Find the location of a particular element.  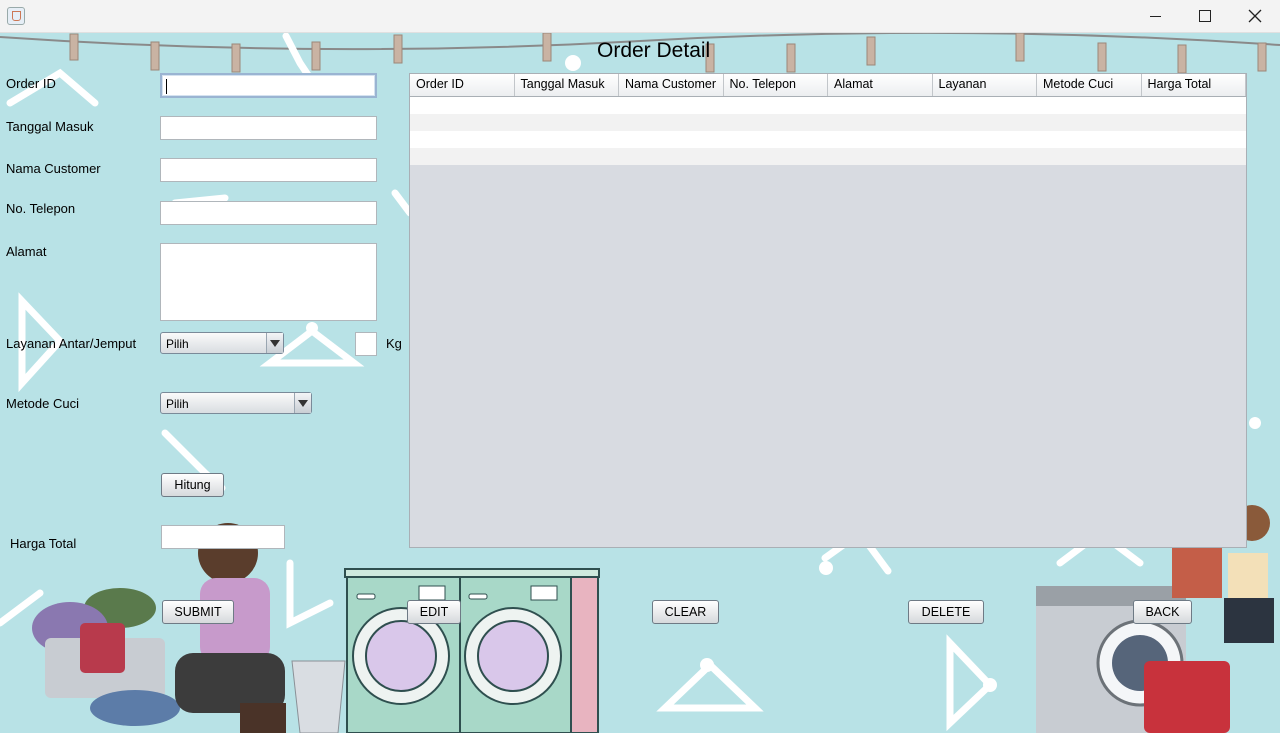

page-title: Order Detail is located at coordinates (654, 50).